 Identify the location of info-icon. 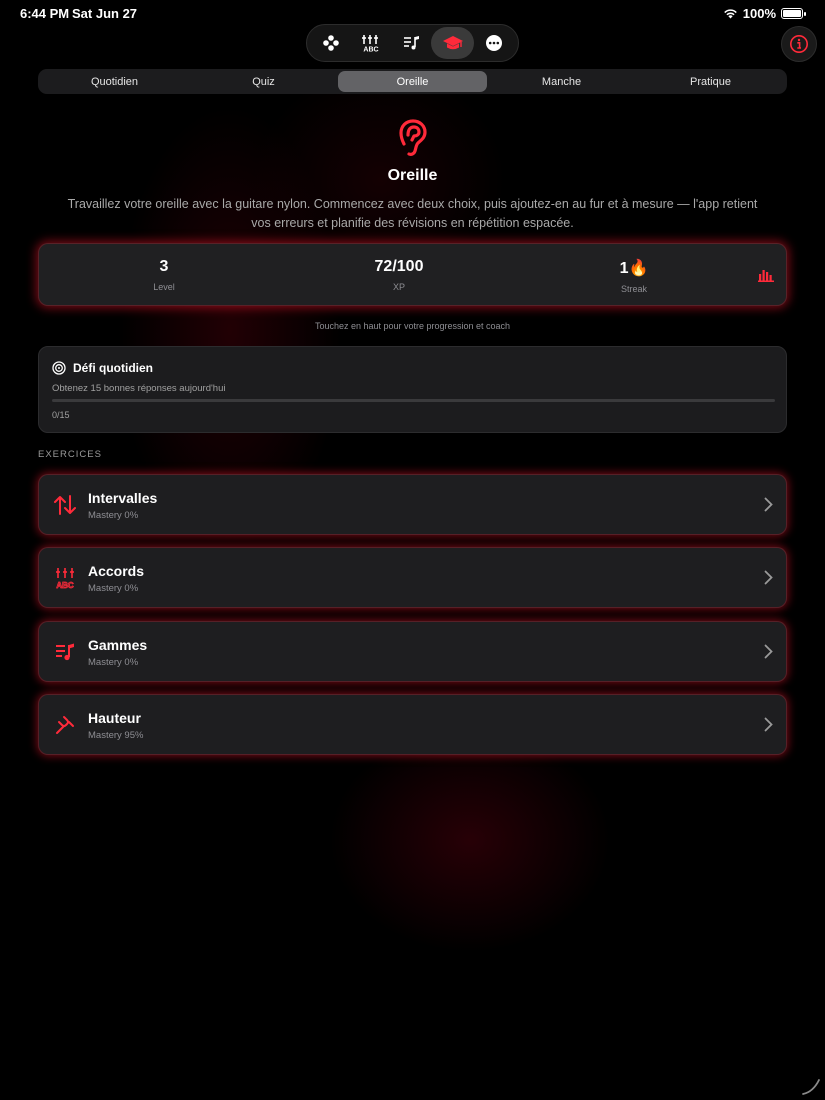
(799, 44).